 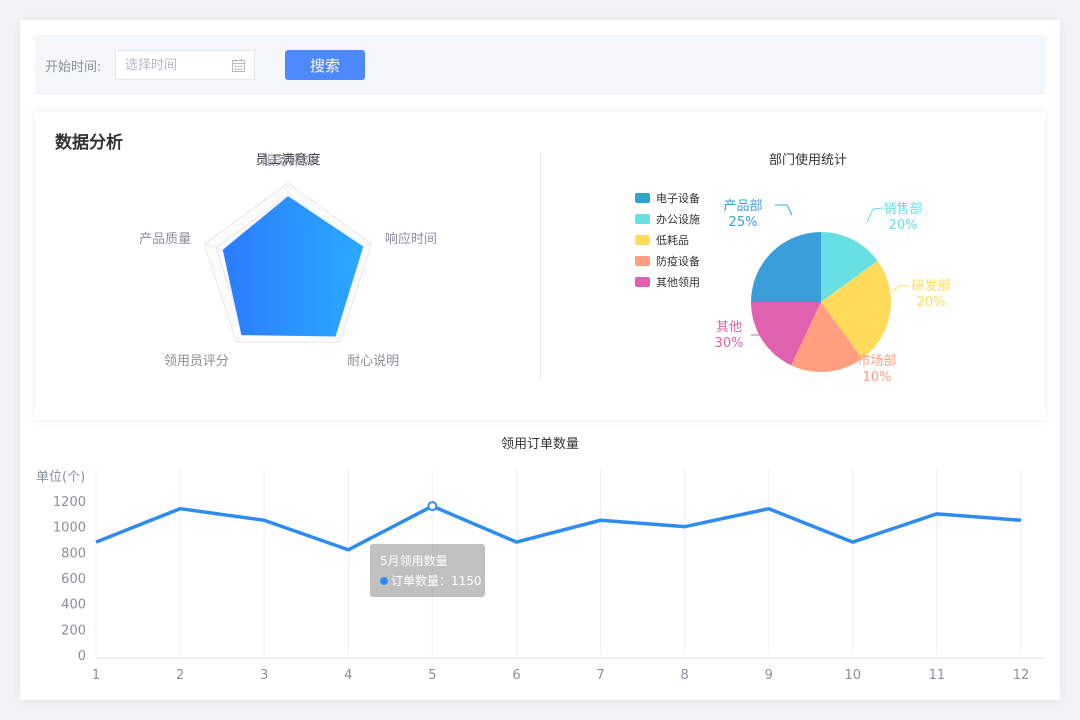 What do you see at coordinates (902, 209) in the screenshot?
I see `pie-slice-label: 销售部` at bounding box center [902, 209].